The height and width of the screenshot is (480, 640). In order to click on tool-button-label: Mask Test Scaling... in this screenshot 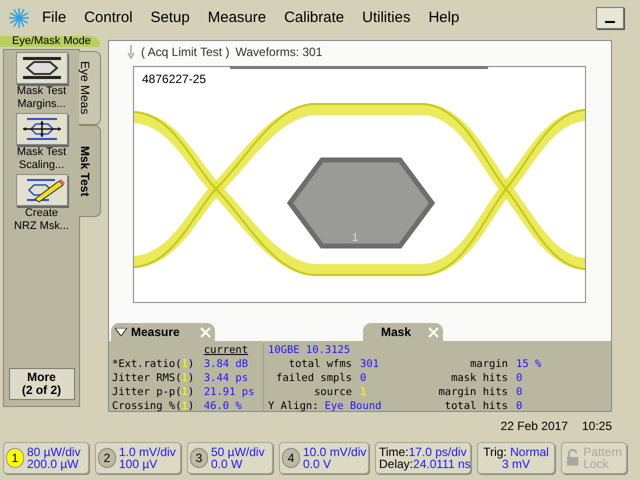, I will do `click(41, 159)`.